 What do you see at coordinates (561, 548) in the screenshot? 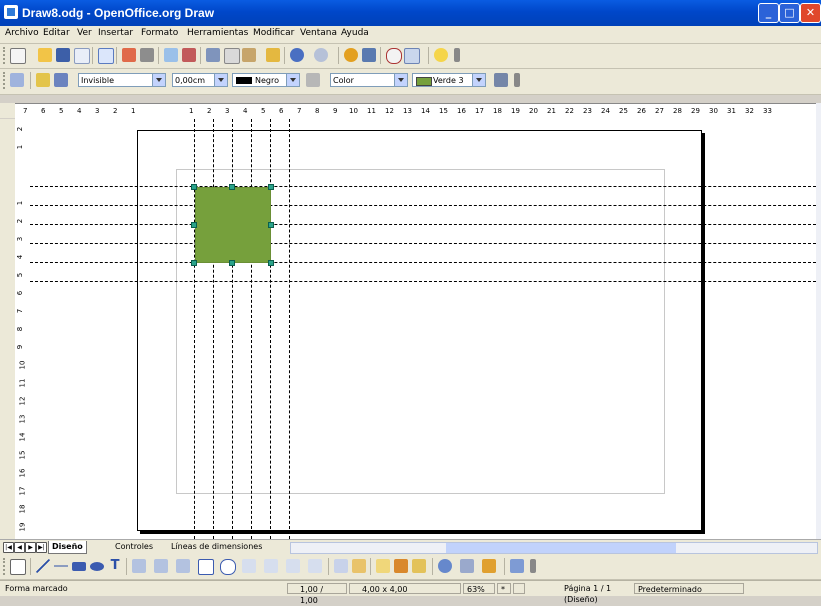
I see `scroll-thumb` at bounding box center [561, 548].